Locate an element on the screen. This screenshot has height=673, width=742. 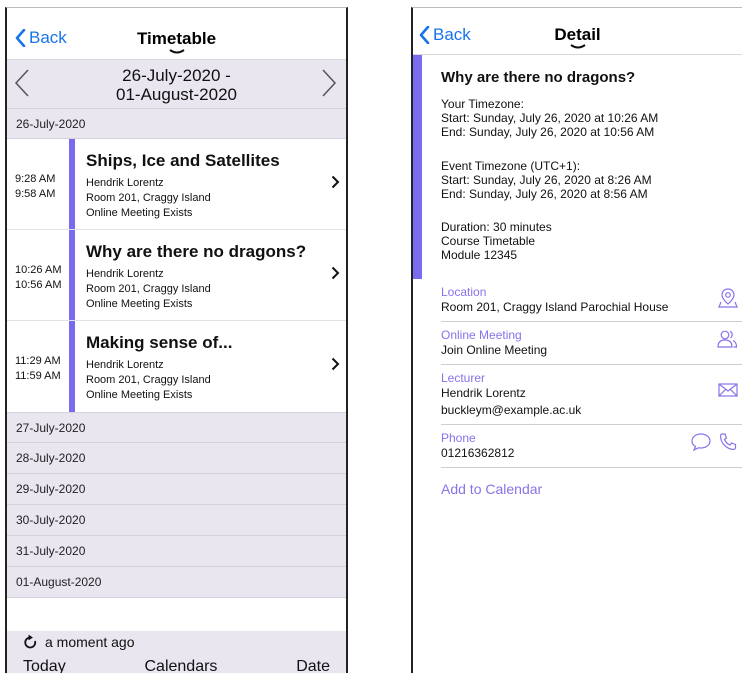
detail-navbar: Back Detail is located at coordinates (577, 31).